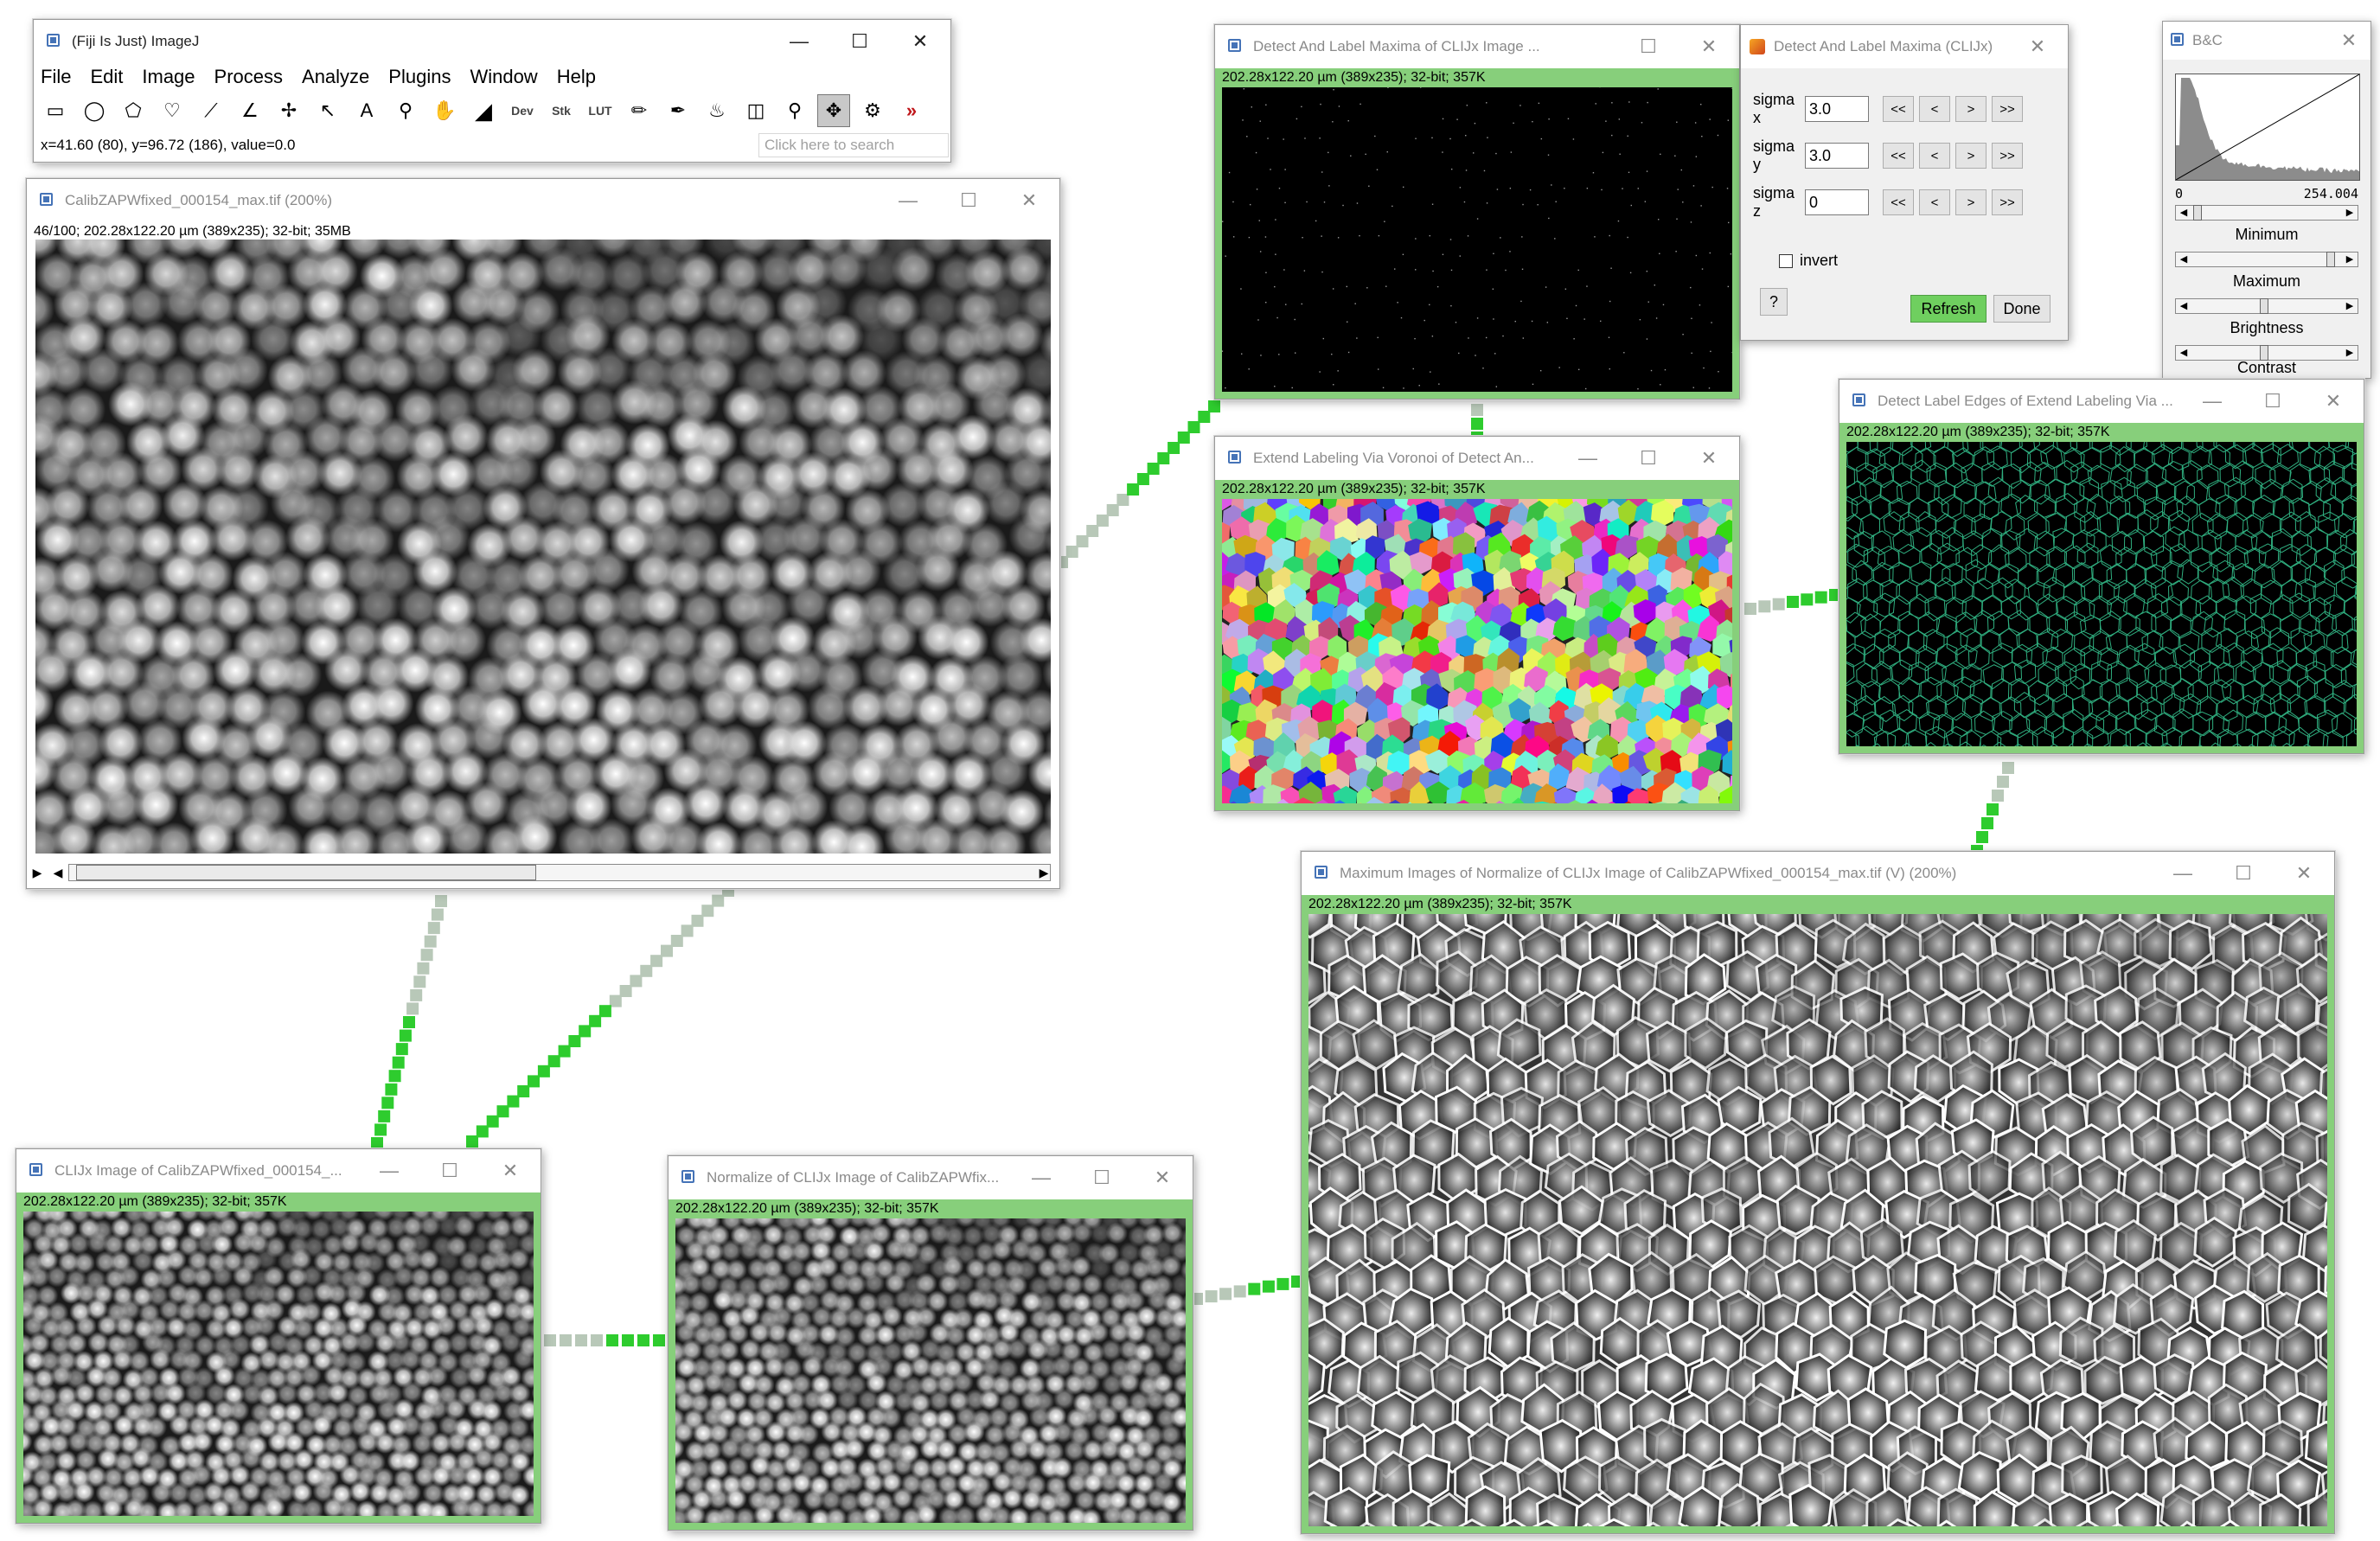  What do you see at coordinates (717, 110) in the screenshot?
I see `flood-fill-icon: ♨` at bounding box center [717, 110].